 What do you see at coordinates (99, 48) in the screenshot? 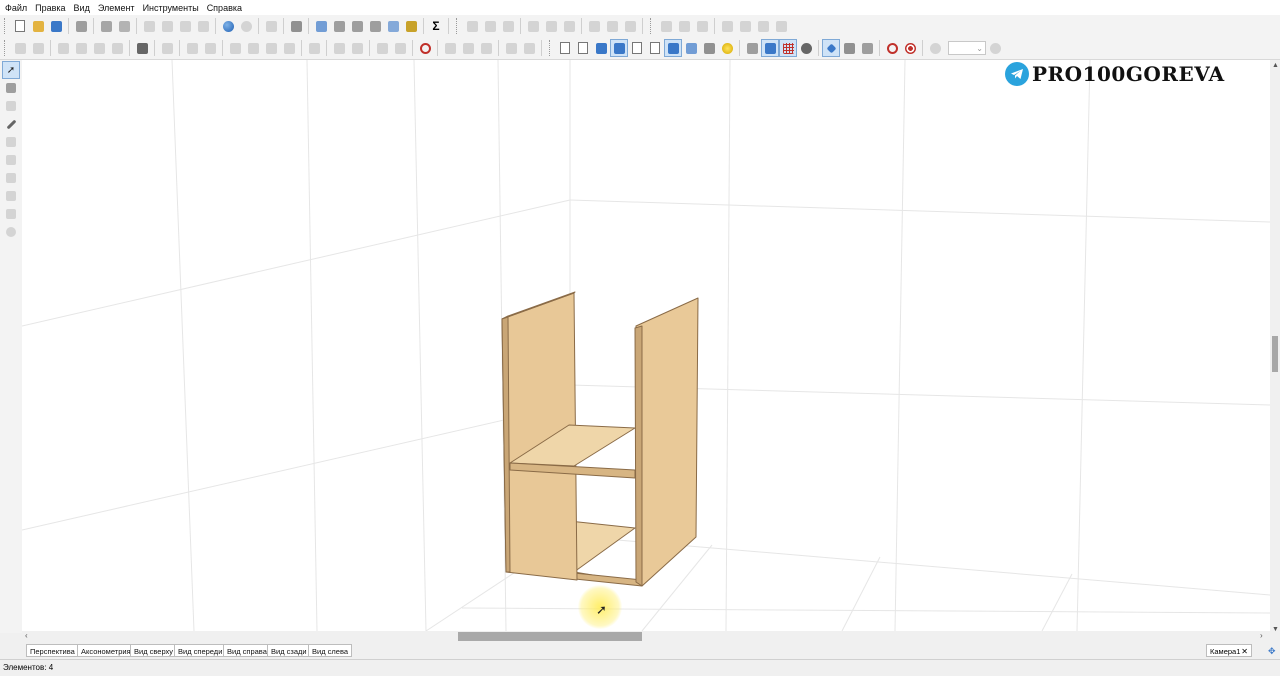
I see `joint-button` at bounding box center [99, 48].